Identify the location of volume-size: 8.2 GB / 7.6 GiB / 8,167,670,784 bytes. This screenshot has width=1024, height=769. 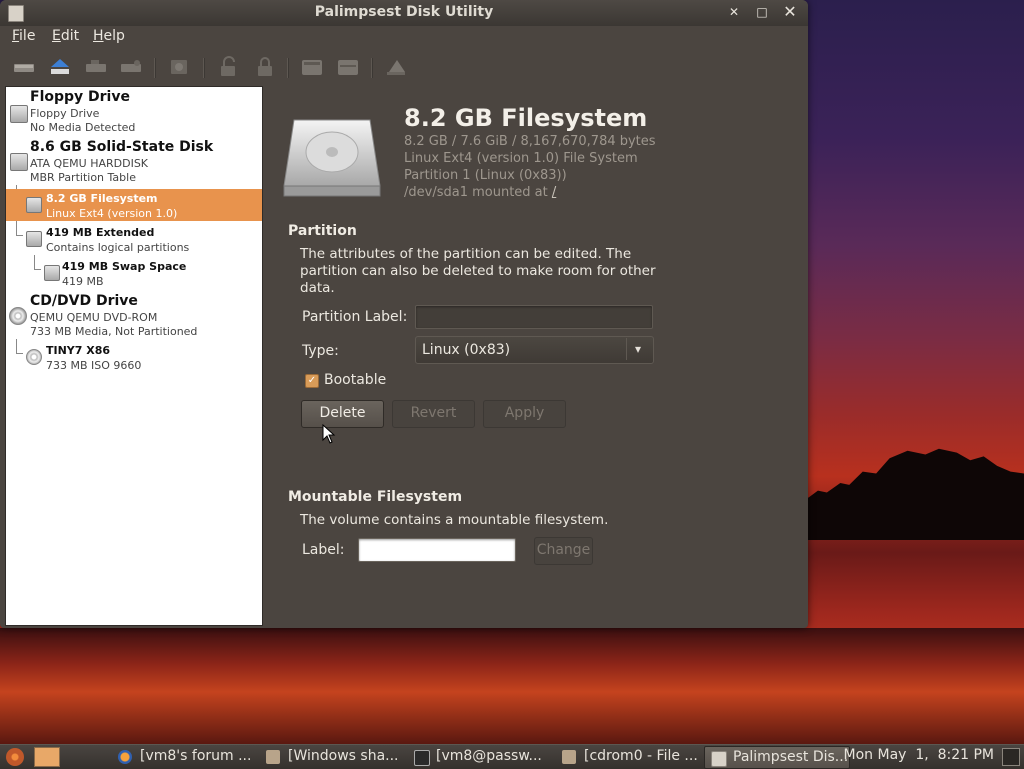
(530, 141).